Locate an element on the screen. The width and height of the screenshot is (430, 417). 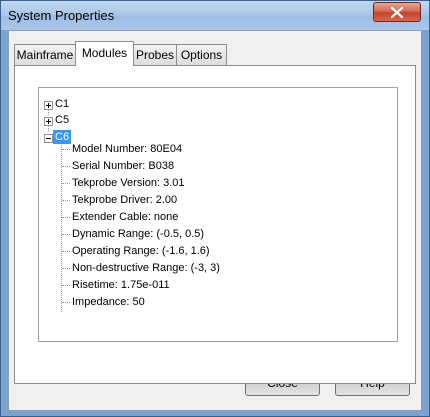
window-title: System Properties is located at coordinates (61, 15).